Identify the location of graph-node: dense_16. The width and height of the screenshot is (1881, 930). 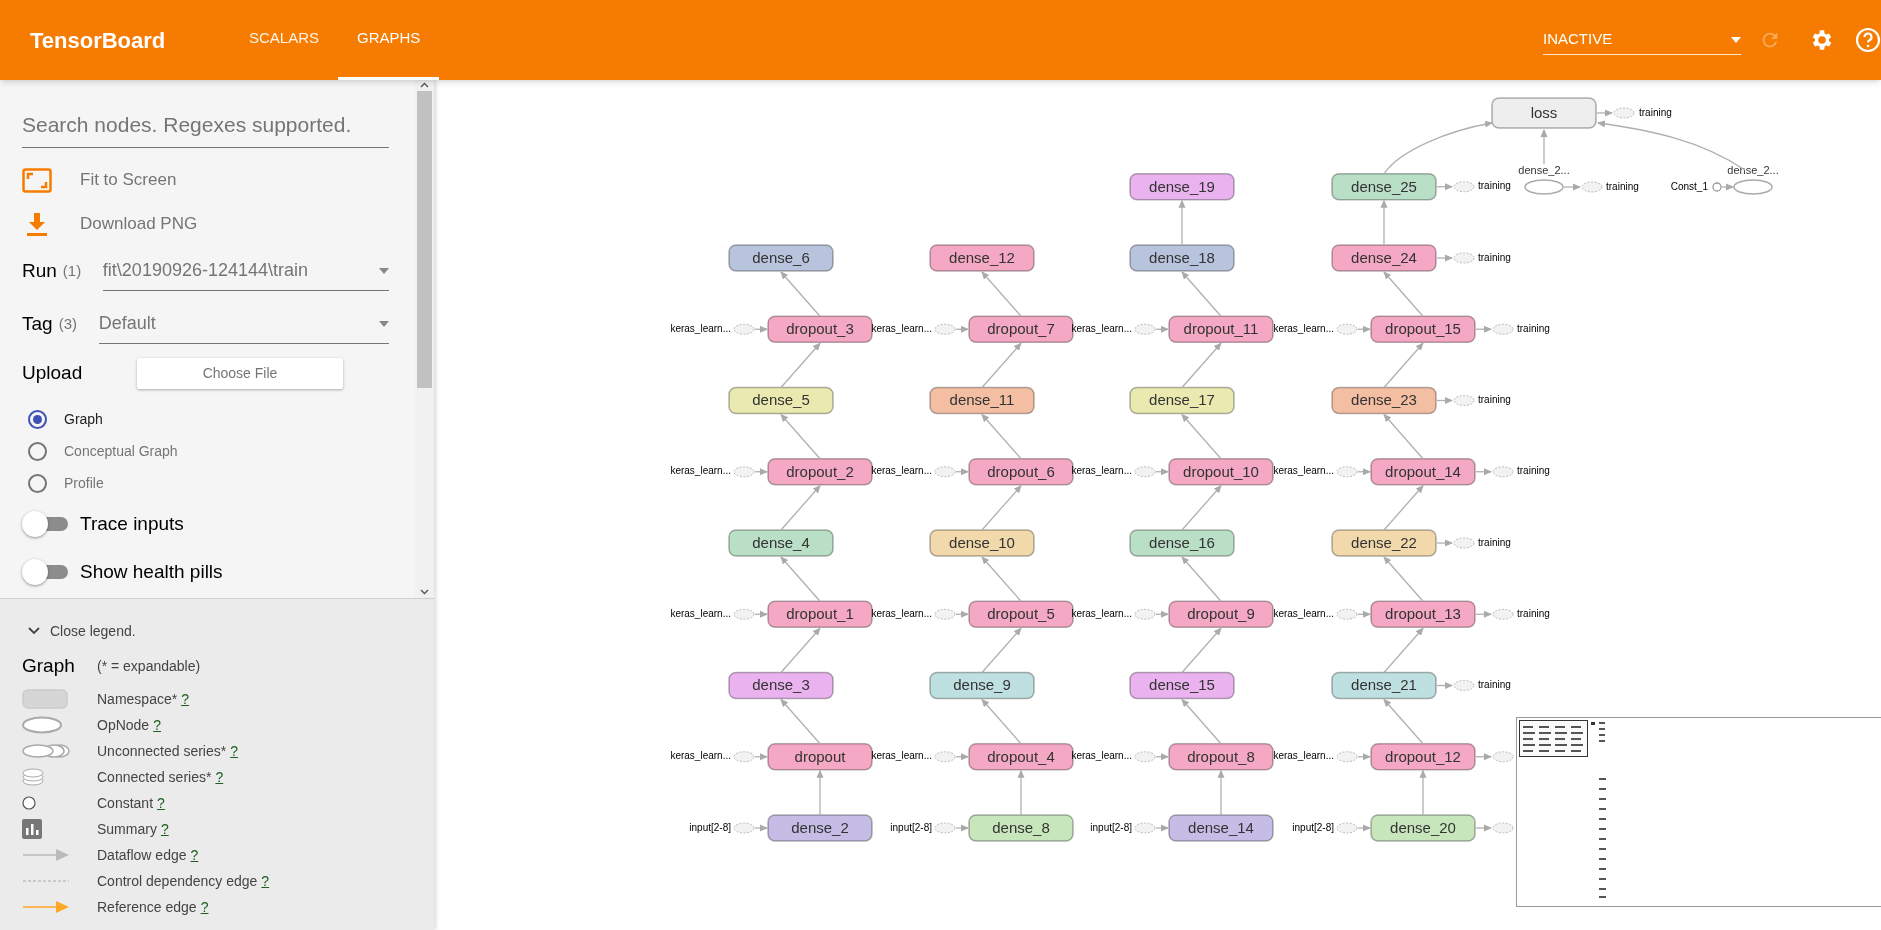
(1182, 543).